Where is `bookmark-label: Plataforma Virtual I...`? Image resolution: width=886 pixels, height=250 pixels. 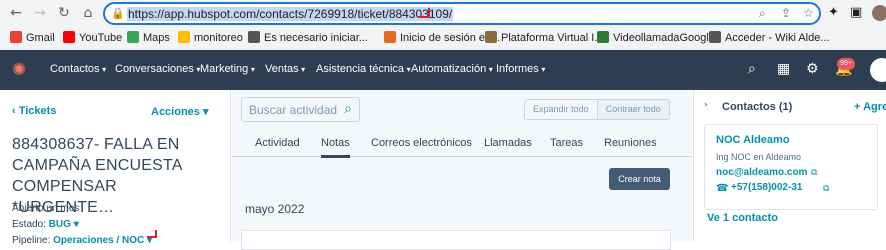
bookmark-label: Plataforma Virtual I... is located at coordinates (552, 38).